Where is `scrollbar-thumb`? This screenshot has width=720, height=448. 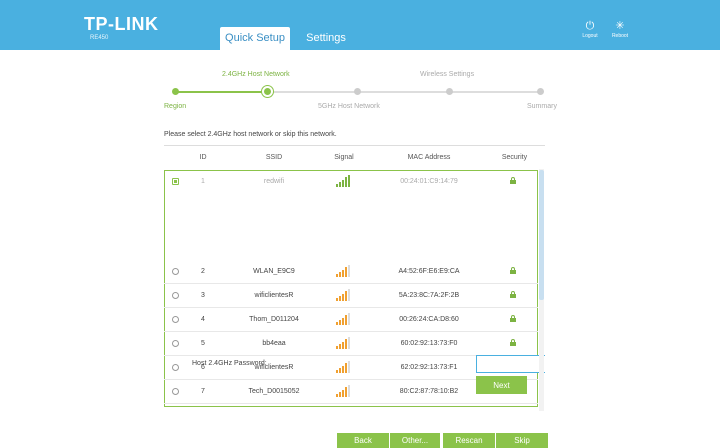 scrollbar-thumb is located at coordinates (541, 235).